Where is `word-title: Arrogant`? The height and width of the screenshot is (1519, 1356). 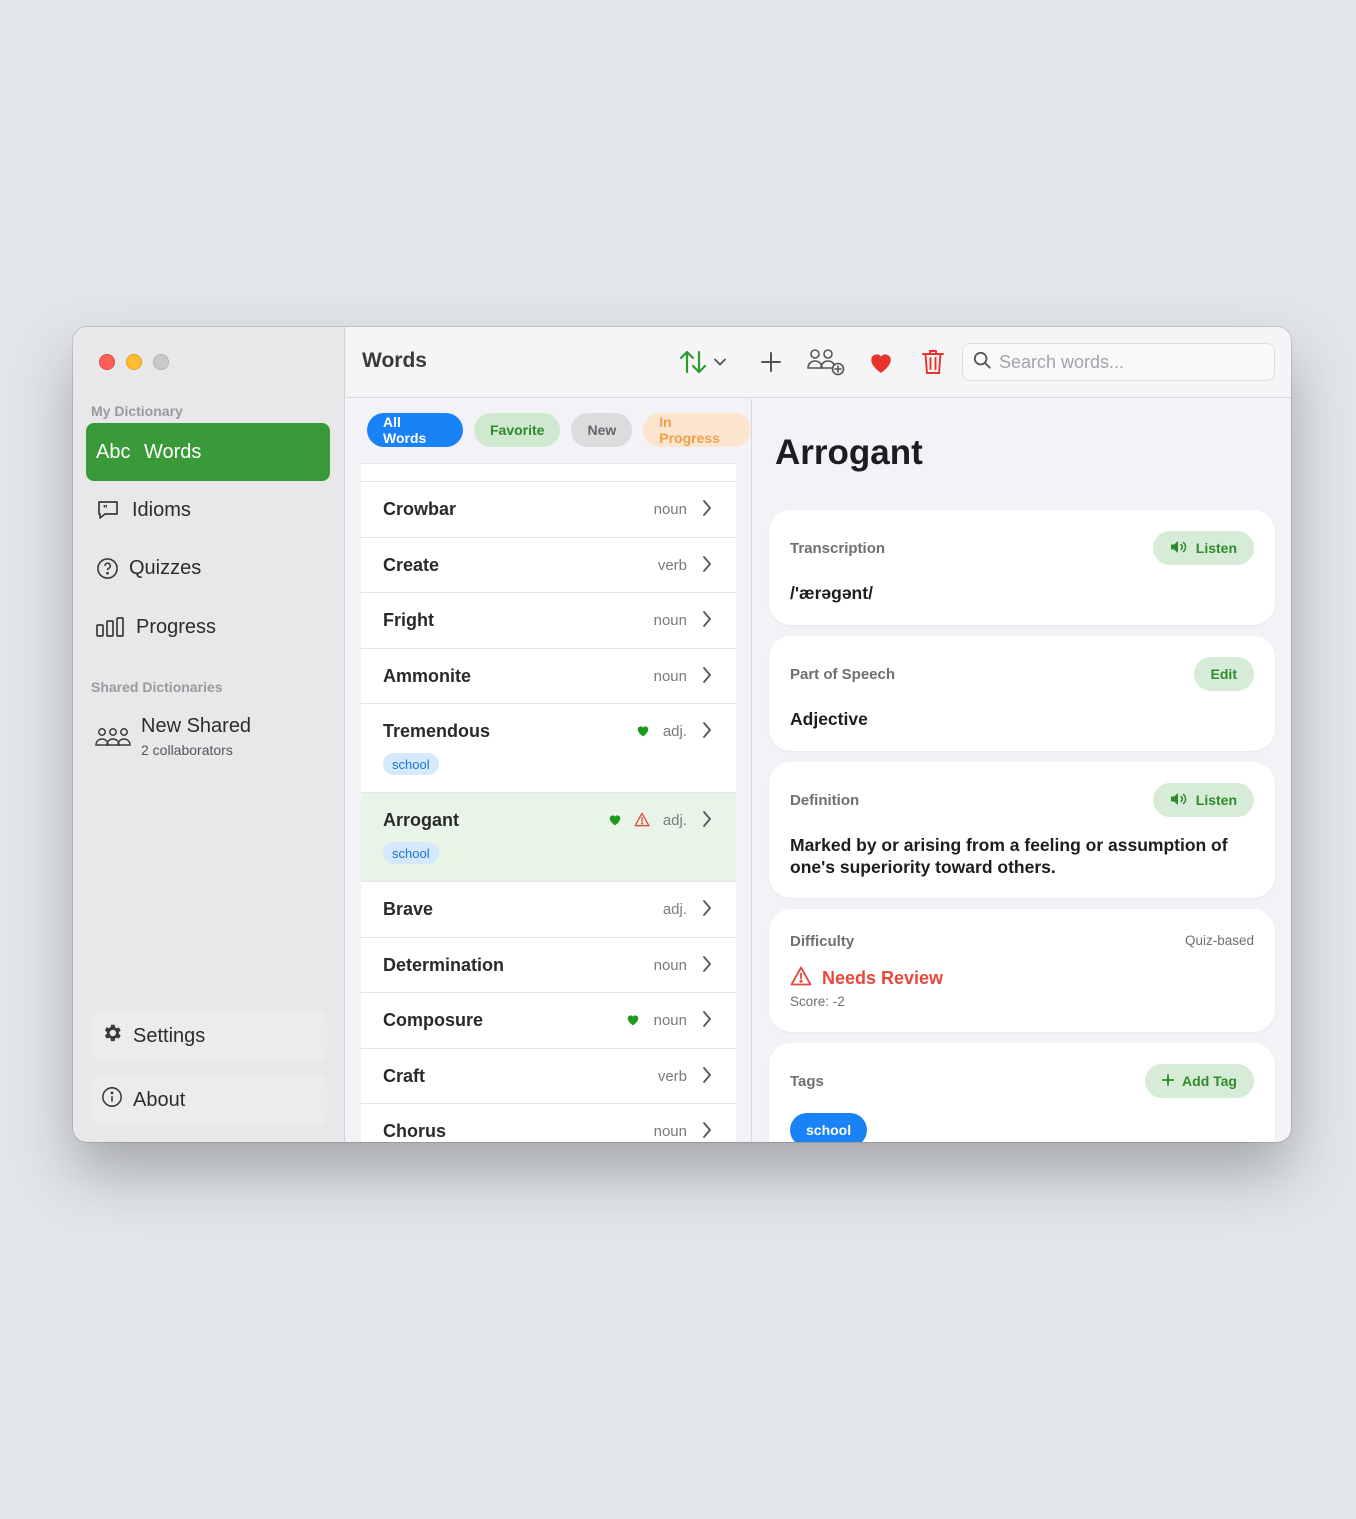
word-title: Arrogant is located at coordinates (849, 452).